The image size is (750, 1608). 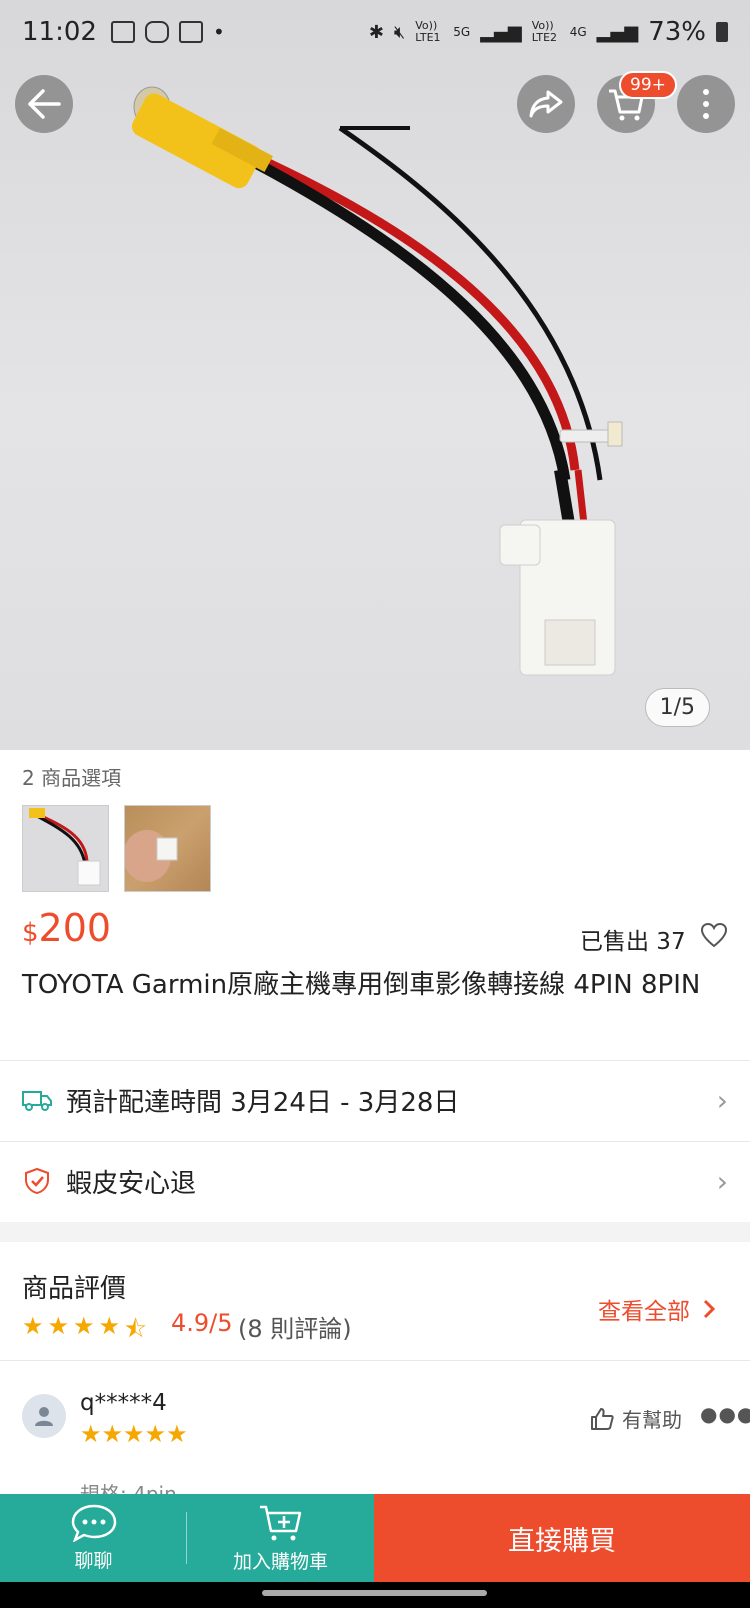 I want to click on buy-now-button: 直接購買, so click(x=562, y=1538).